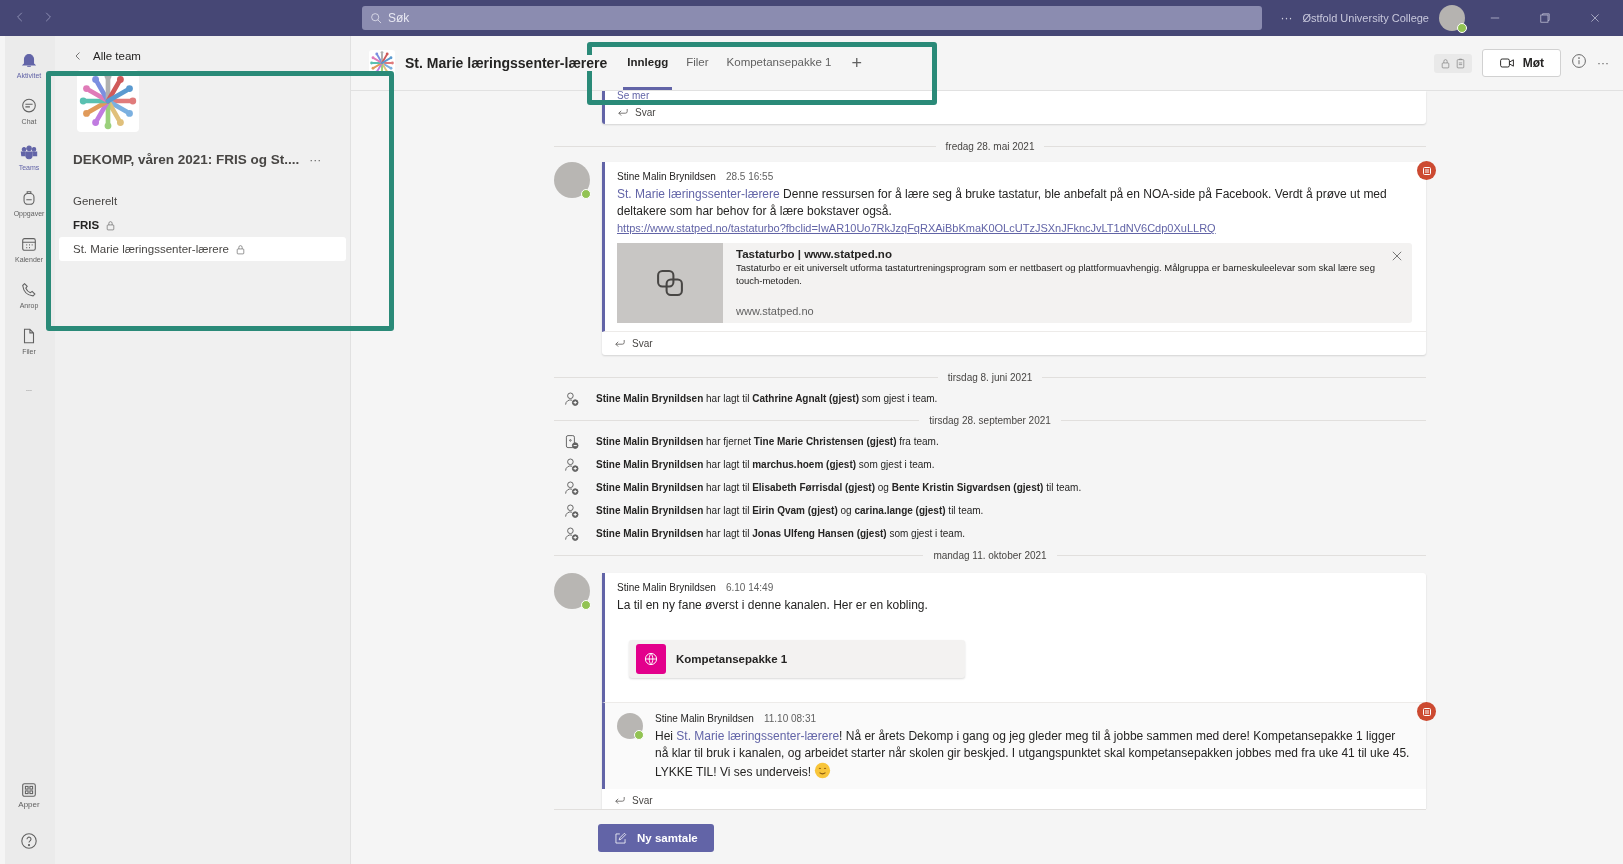 The width and height of the screenshot is (1623, 864). I want to click on calendar-icon, so click(29, 244).